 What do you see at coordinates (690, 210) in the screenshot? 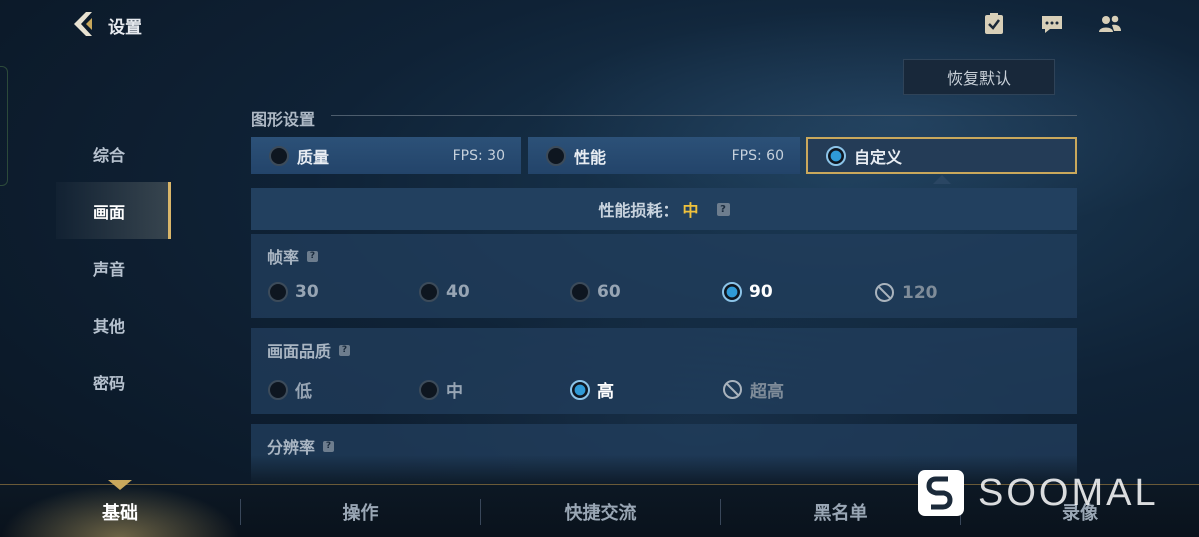
I see `perf-value: 中` at bounding box center [690, 210].